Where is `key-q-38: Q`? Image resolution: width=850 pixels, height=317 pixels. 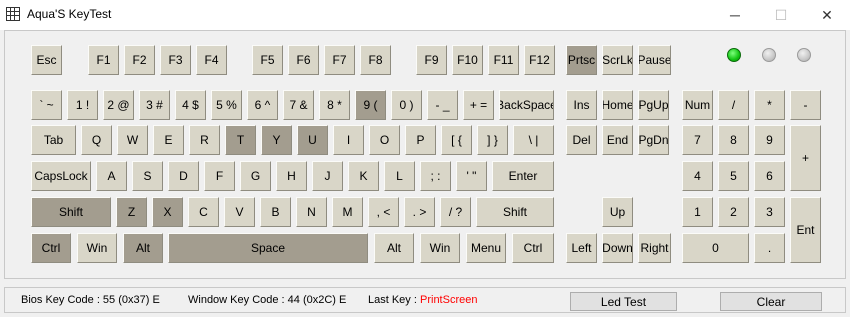 key-q-38: Q is located at coordinates (96, 140).